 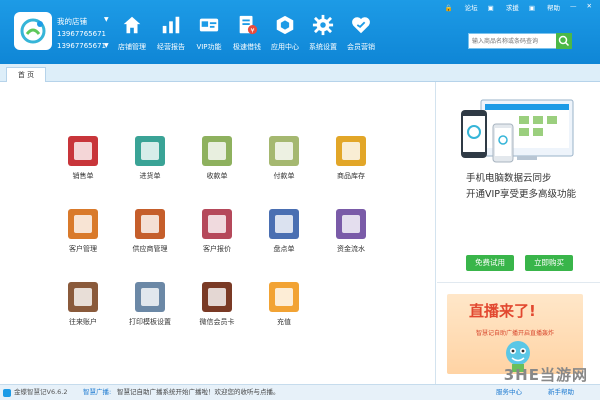 What do you see at coordinates (284, 297) in the screenshot?
I see `recharge-icon` at bounding box center [284, 297].